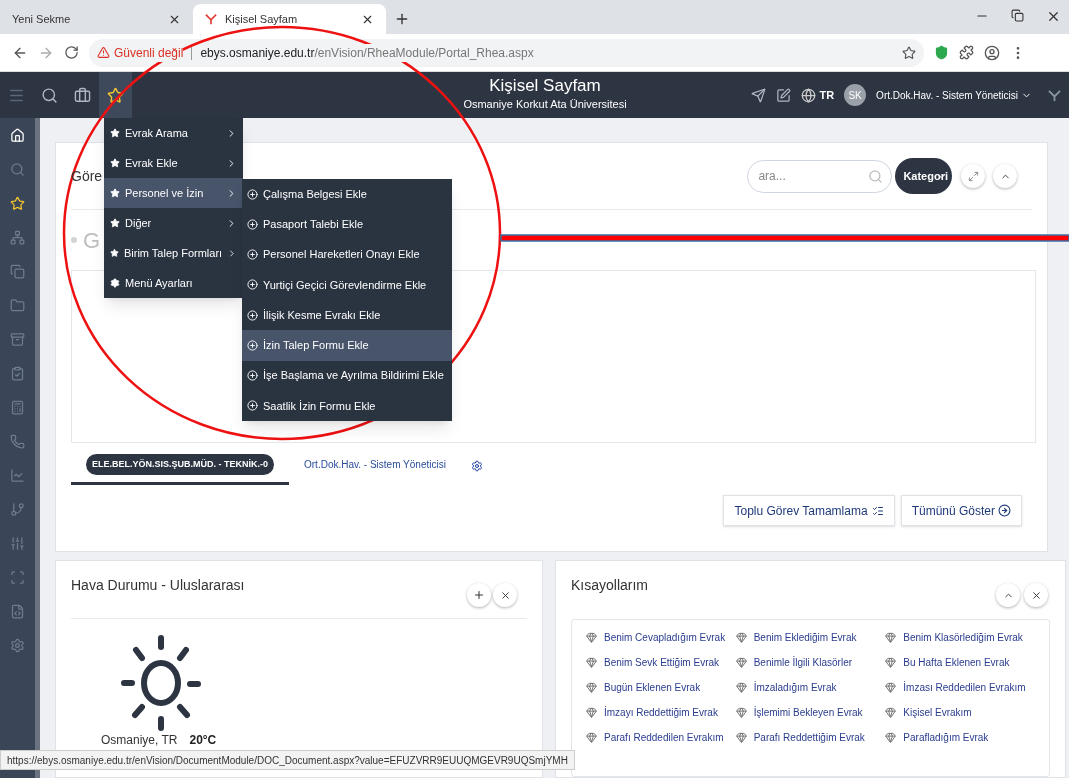 Image resolution: width=1069 pixels, height=778 pixels. What do you see at coordinates (795, 687) in the screenshot?
I see `shortcut-link: İmzaladığım Evrak` at bounding box center [795, 687].